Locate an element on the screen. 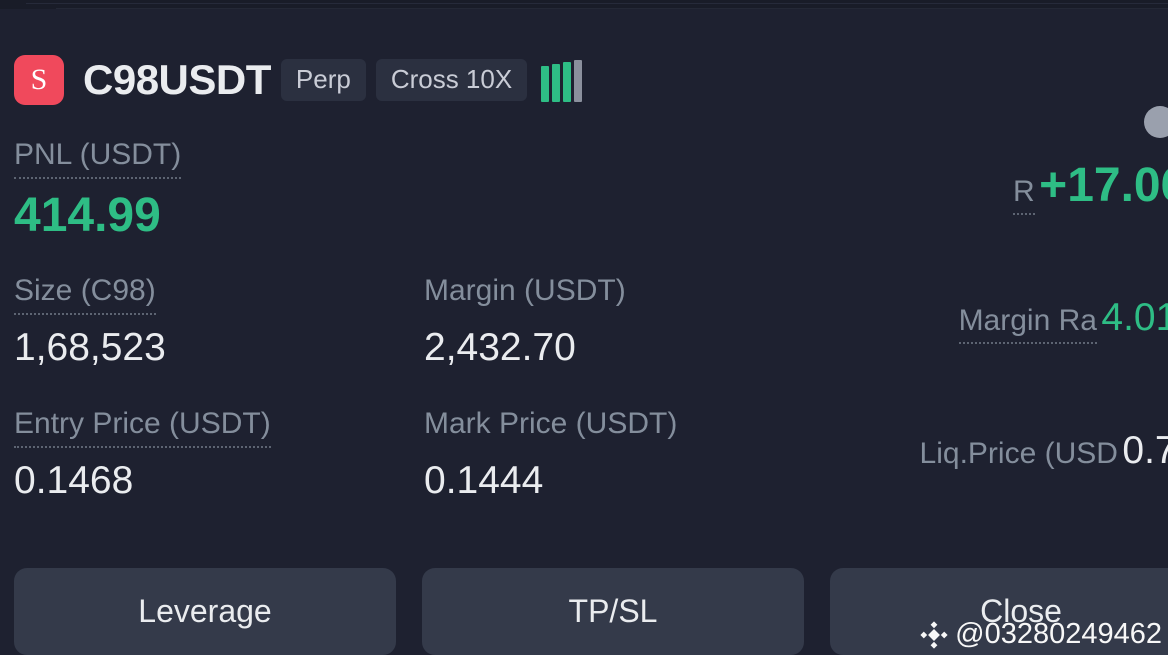 The height and width of the screenshot is (655, 1168). stat-size-value: 1,68,523 is located at coordinates (90, 347).